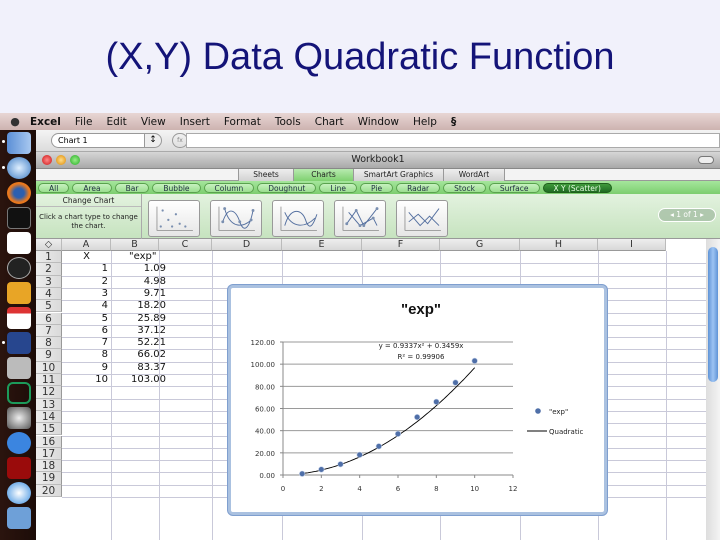  What do you see at coordinates (105, 140) in the screenshot?
I see `name-box: Chart 1` at bounding box center [105, 140].